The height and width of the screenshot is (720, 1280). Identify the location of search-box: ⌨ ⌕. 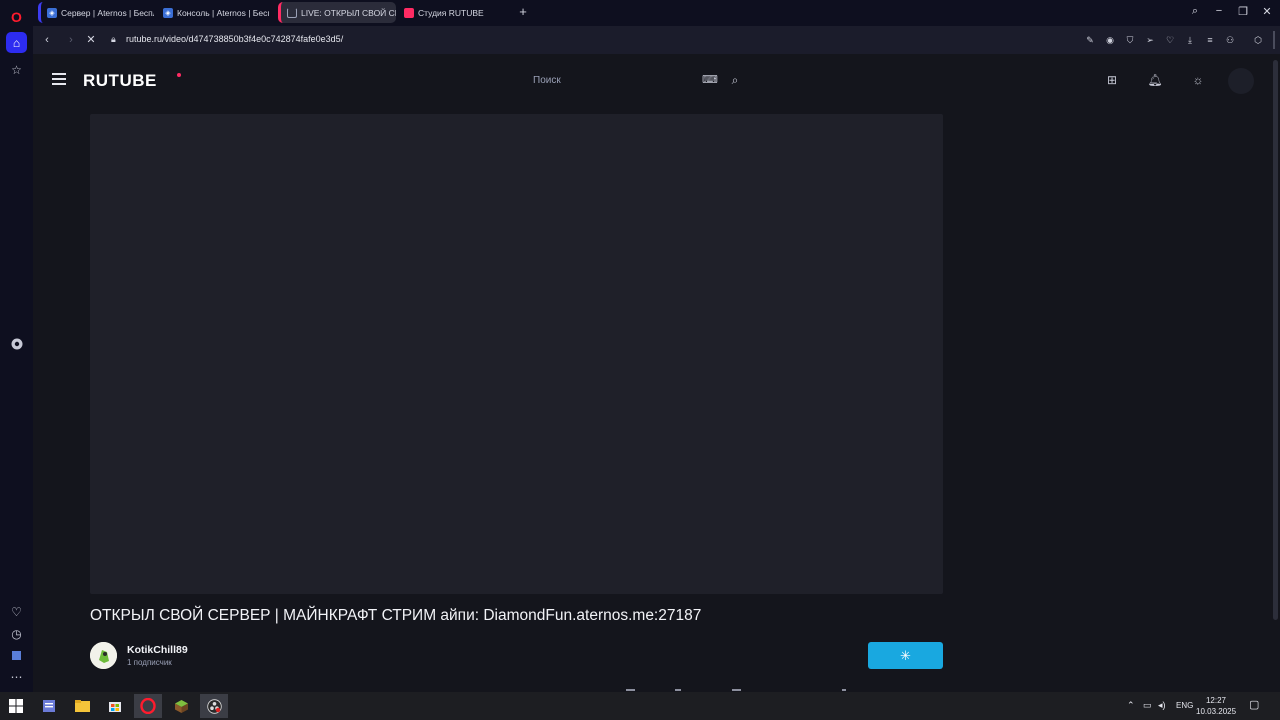
(640, 80).